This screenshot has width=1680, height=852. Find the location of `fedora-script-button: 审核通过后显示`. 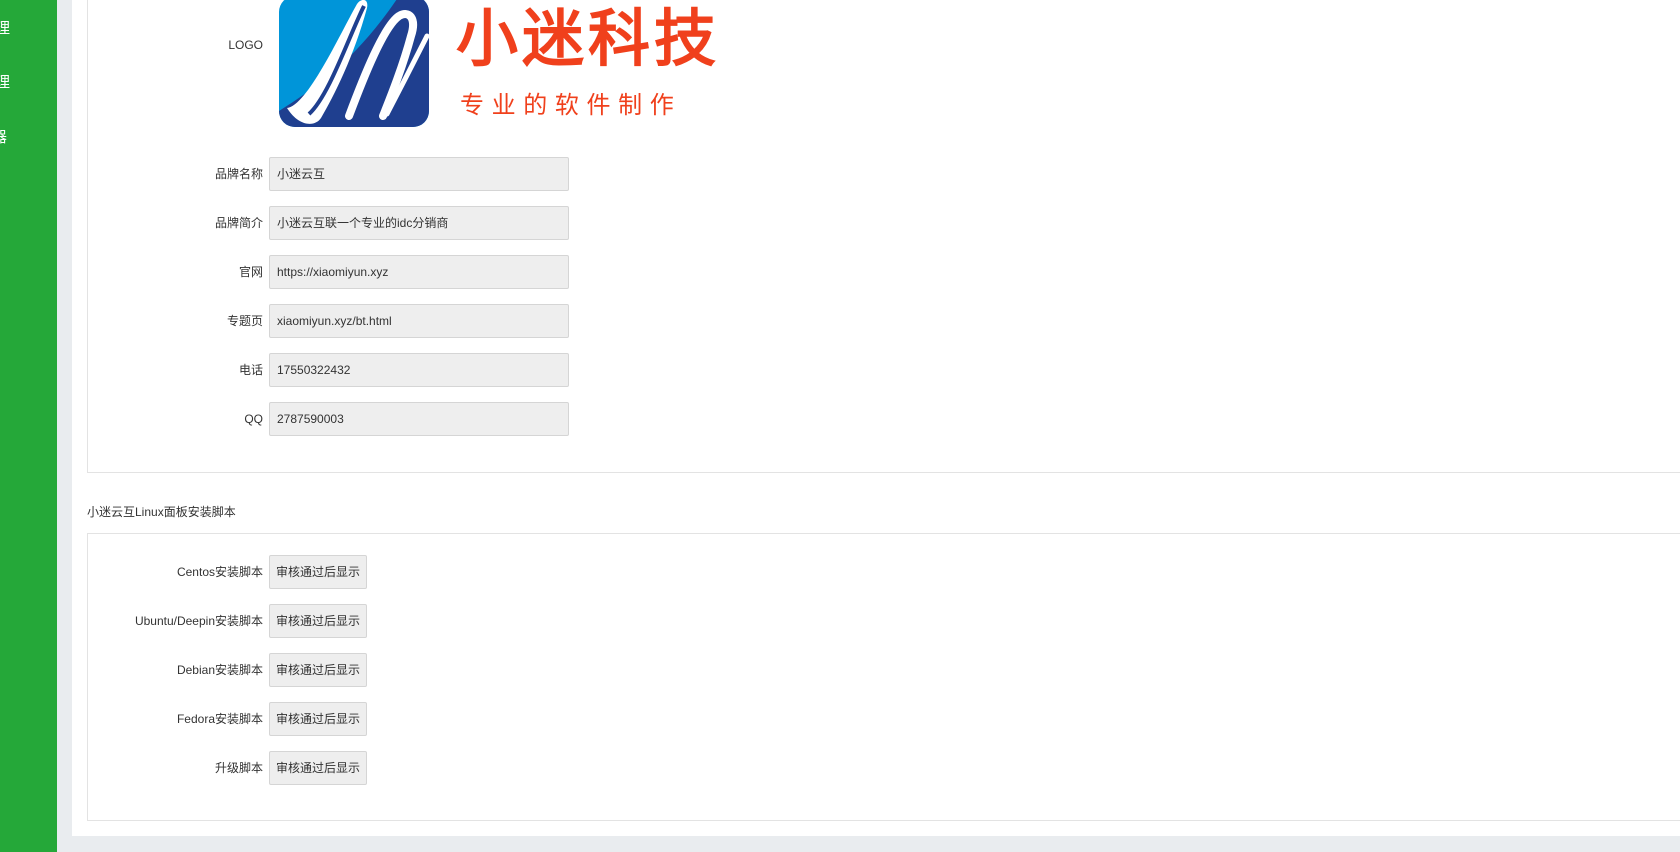

fedora-script-button: 审核通过后显示 is located at coordinates (318, 719).